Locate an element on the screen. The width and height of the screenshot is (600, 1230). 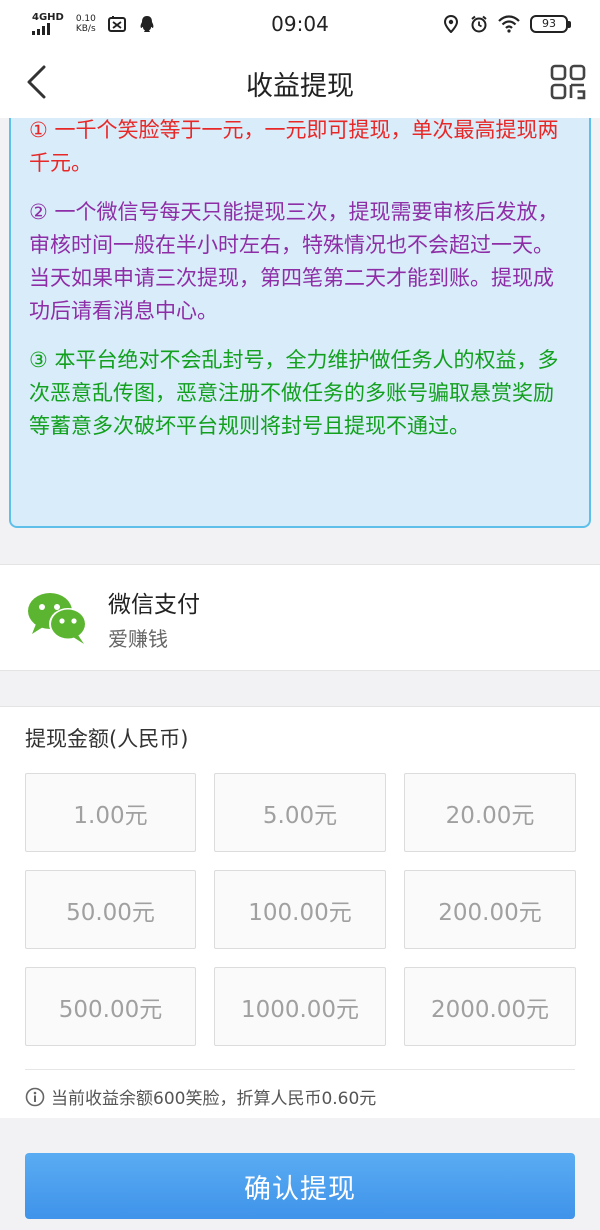
wechat-icon is located at coordinates (57, 618).